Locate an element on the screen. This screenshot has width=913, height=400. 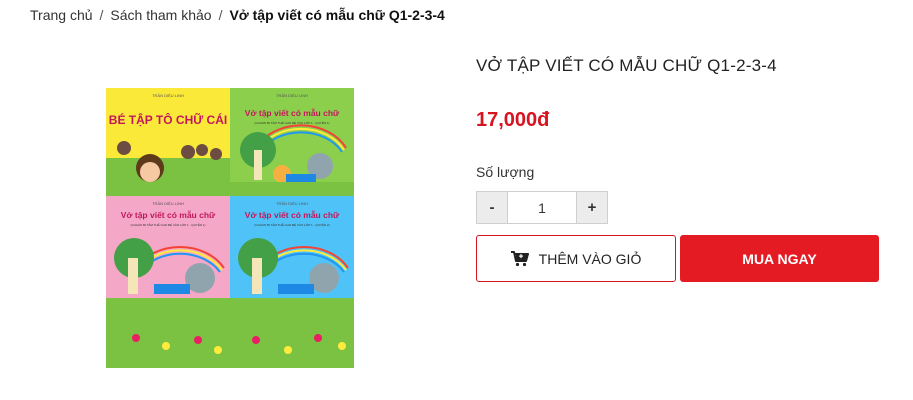
cover-title: BÉ TẬP TÔ CHỮ CÁI is located at coordinates (168, 119).